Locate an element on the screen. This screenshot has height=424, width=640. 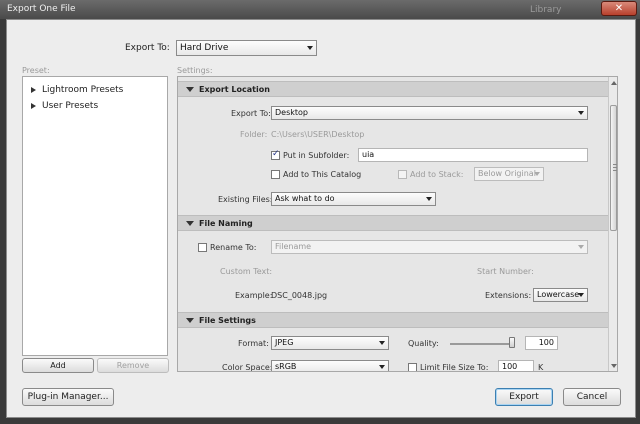
extensions-value: Lowercase is located at coordinates (558, 294).